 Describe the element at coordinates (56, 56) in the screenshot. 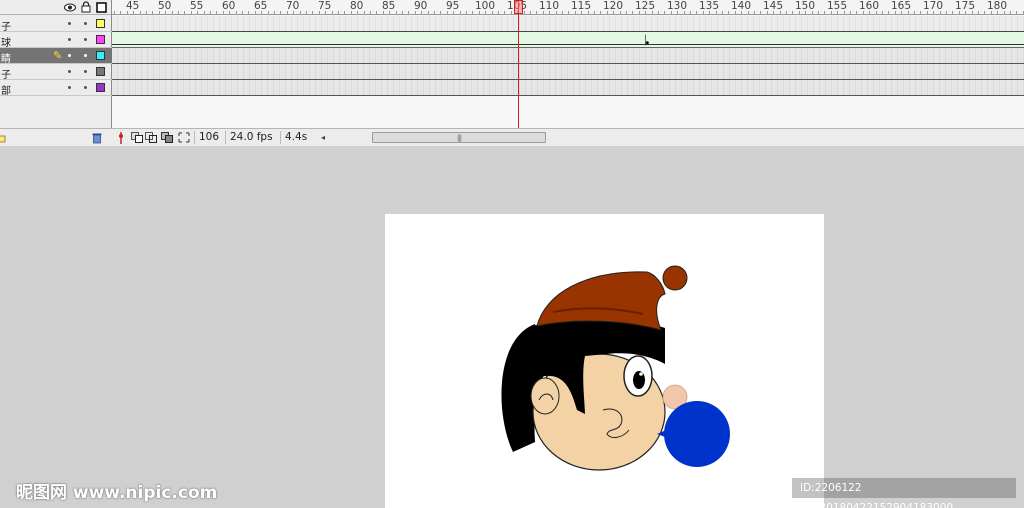

I see `layer-row-selected: 睛 ✎` at that location.